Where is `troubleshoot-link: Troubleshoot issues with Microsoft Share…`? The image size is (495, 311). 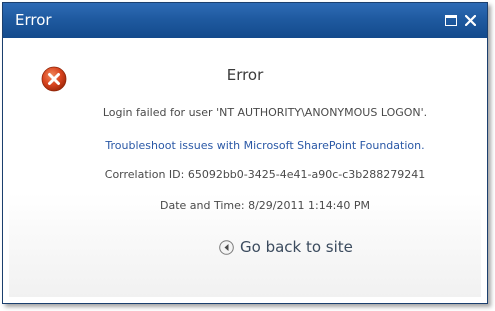
troubleshoot-link: Troubleshoot issues with Microsoft Share… is located at coordinates (245, 145).